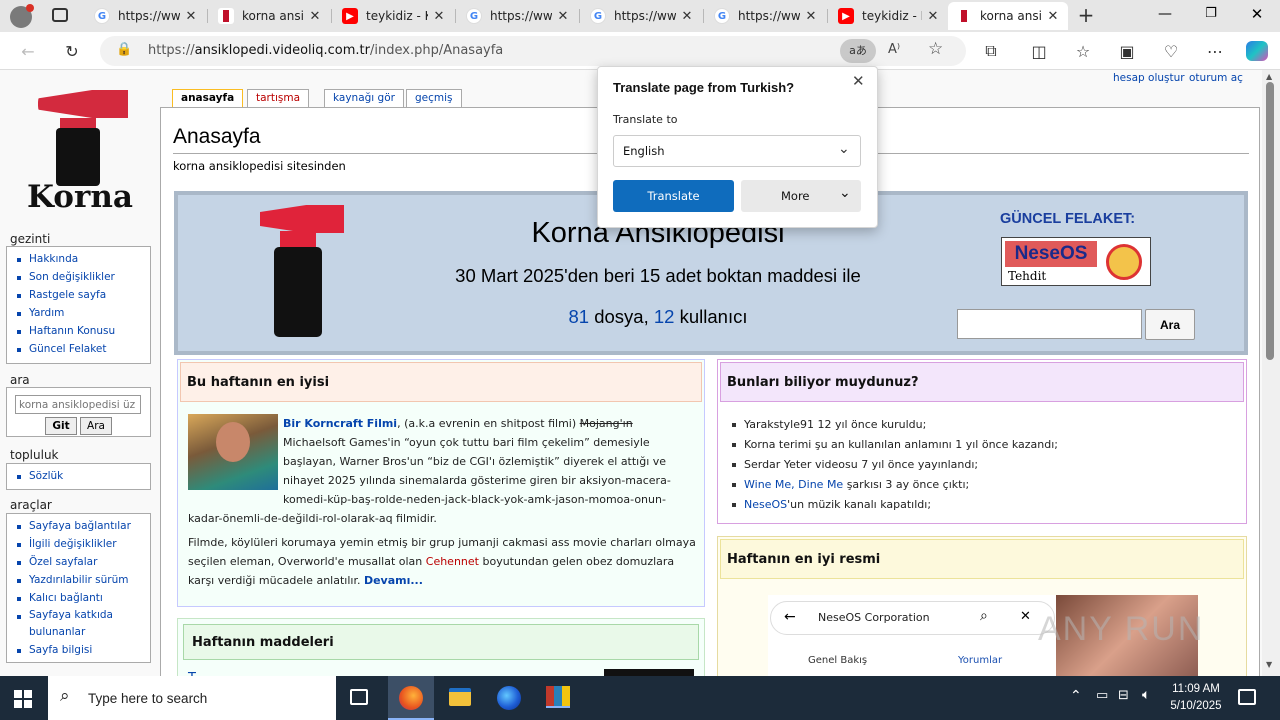 The image size is (1280, 720). Describe the element at coordinates (765, 504) in the screenshot. I see `neseos-link: NeseOS` at that location.